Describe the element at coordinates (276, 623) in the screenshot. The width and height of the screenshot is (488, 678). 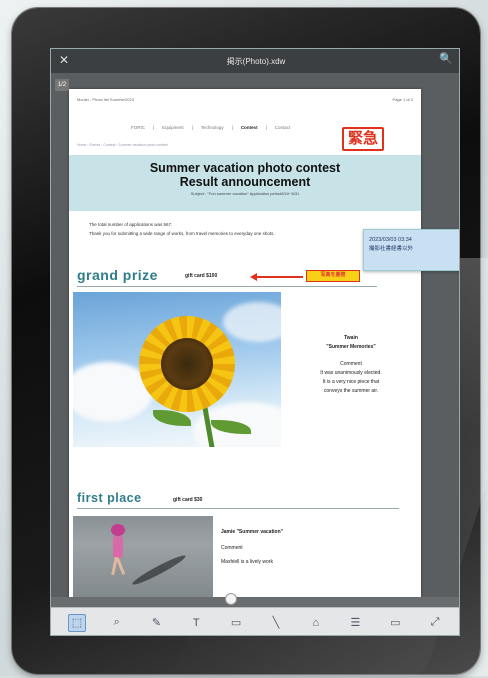
I see `line-tool-icon: ╲` at that location.